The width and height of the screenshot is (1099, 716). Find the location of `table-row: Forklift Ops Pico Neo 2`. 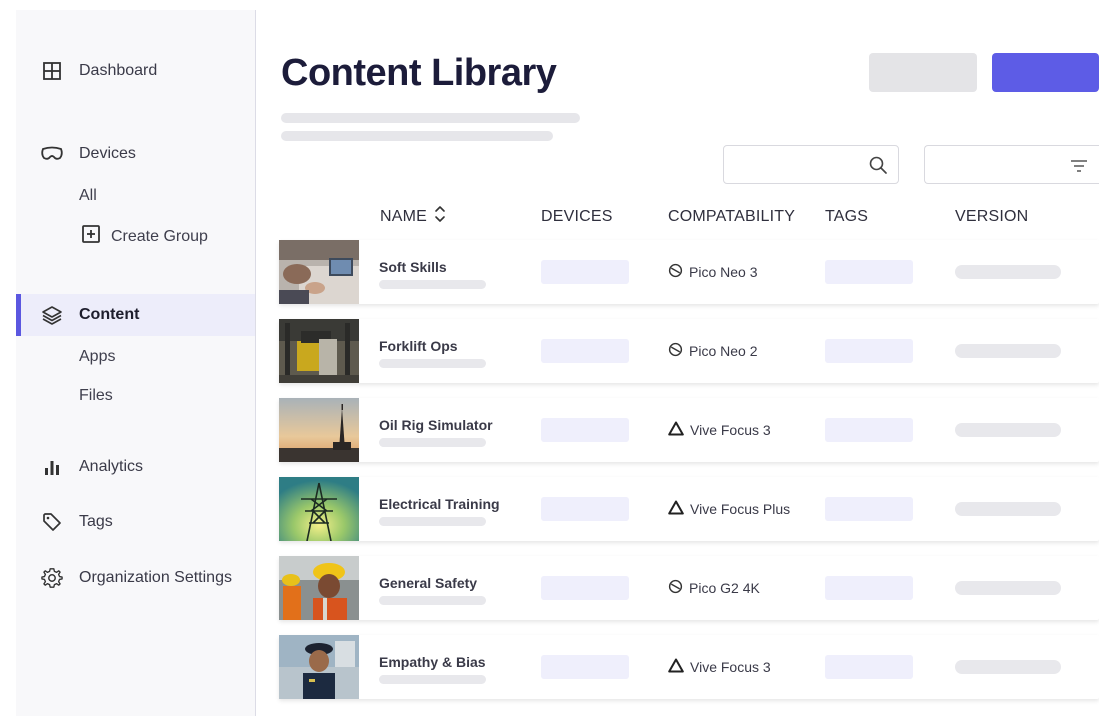

table-row: Forklift Ops Pico Neo 2 is located at coordinates (689, 351).